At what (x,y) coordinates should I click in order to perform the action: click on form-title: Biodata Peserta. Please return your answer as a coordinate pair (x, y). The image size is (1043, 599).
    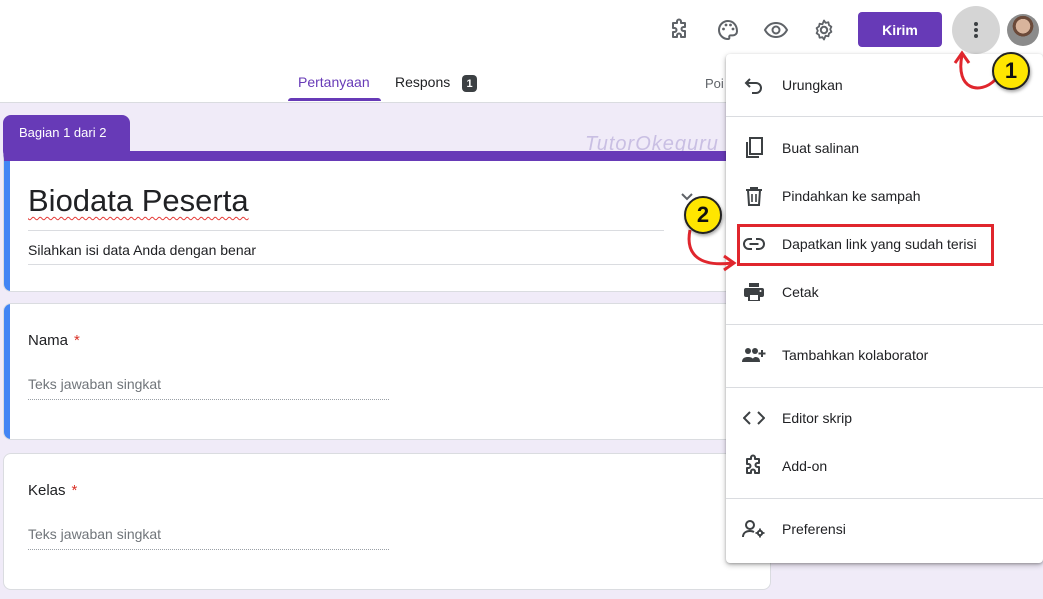
    Looking at the image, I should click on (138, 201).